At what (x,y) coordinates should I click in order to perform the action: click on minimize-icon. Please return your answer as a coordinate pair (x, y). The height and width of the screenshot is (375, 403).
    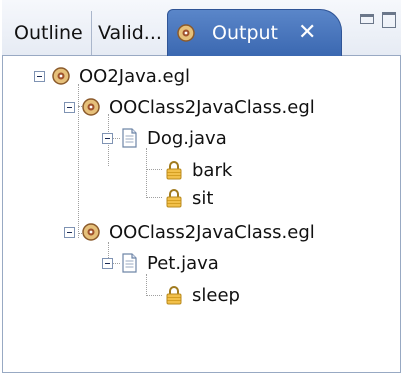
    Looking at the image, I should click on (367, 19).